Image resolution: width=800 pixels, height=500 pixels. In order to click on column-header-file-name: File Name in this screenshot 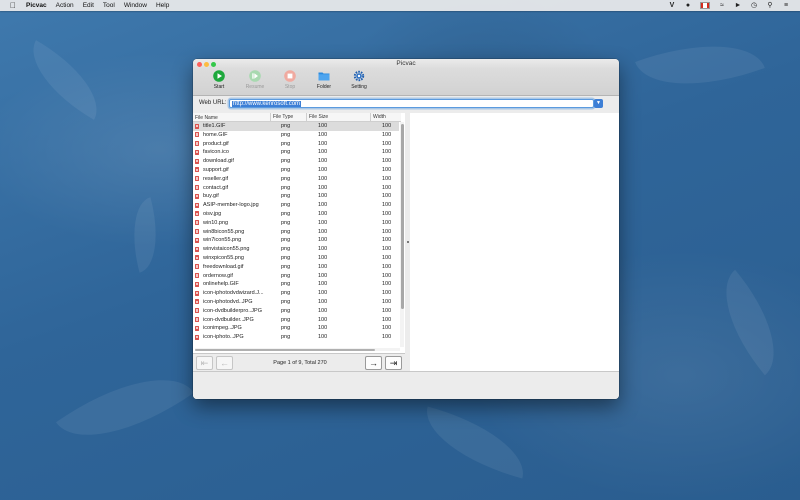, I will do `click(206, 118)`.